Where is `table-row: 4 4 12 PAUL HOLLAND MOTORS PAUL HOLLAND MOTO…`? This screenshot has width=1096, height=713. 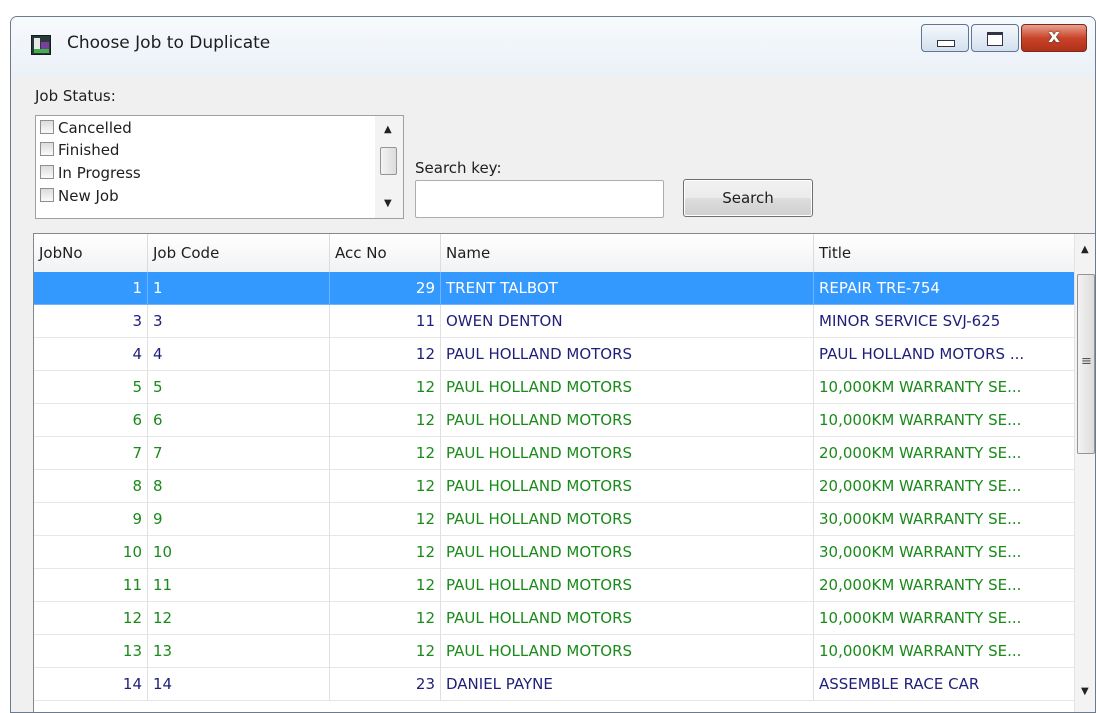 table-row: 4 4 12 PAUL HOLLAND MOTORS PAUL HOLLAND MOTO… is located at coordinates (555, 354).